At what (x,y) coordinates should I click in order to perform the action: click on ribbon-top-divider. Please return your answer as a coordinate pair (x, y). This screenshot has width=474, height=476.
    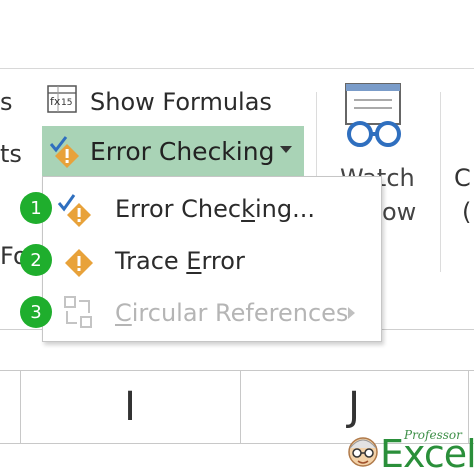
    Looking at the image, I should click on (237, 68).